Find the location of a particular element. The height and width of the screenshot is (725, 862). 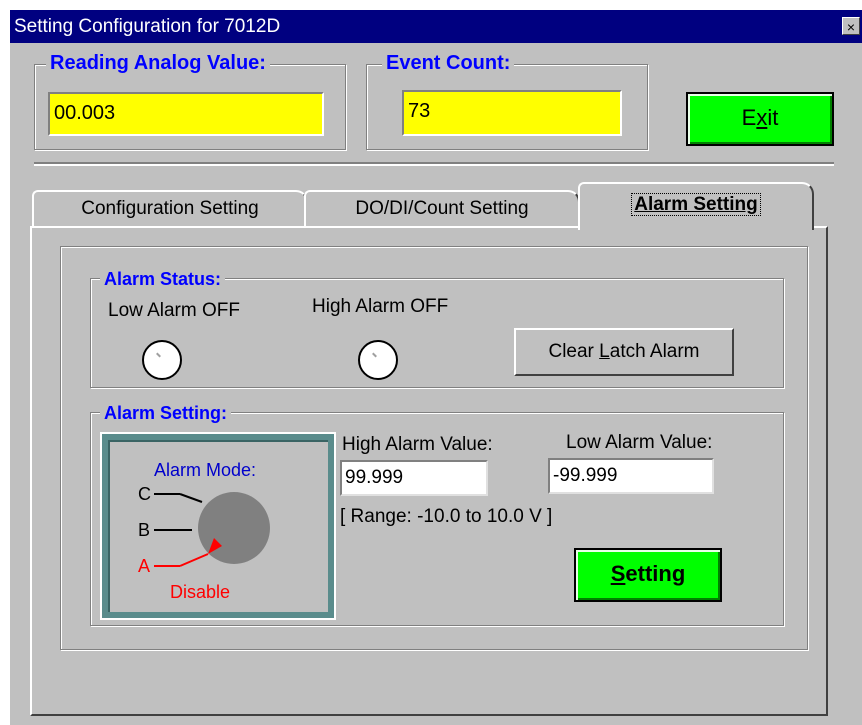

high-alarm-value-label: High Alarm Value: is located at coordinates (417, 444).